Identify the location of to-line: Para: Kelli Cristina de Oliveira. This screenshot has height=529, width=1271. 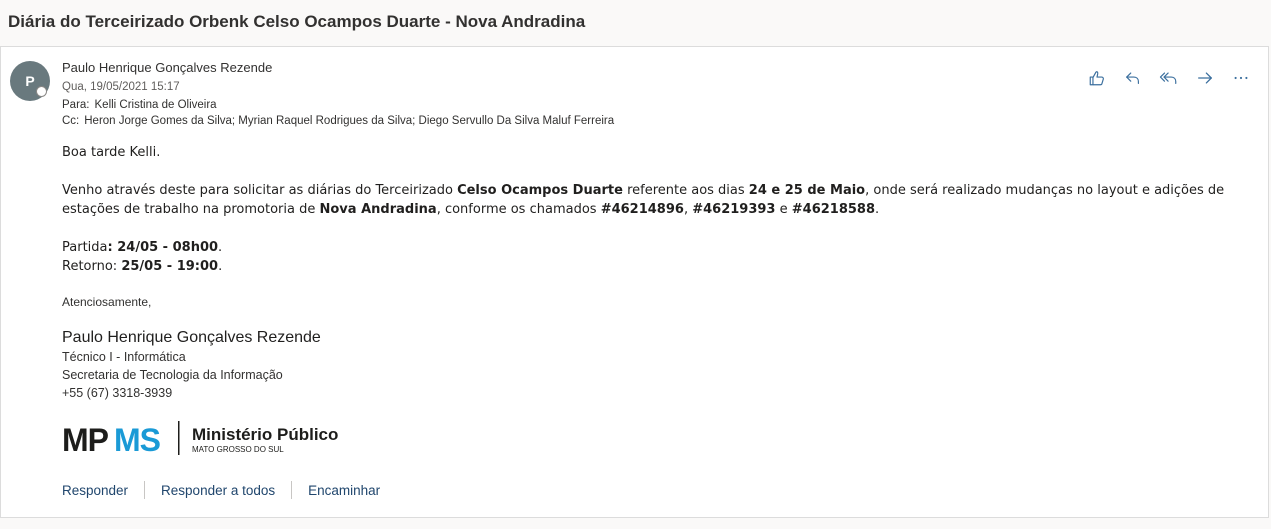
(139, 105).